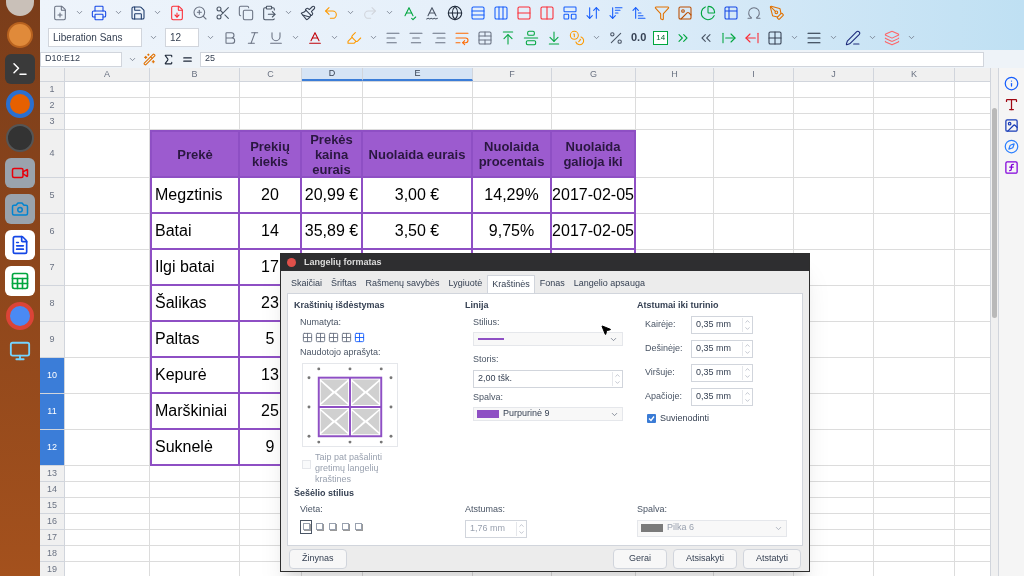 This screenshot has width=1024, height=576. Describe the element at coordinates (20, 35) in the screenshot. I see `shell-icon` at that location.